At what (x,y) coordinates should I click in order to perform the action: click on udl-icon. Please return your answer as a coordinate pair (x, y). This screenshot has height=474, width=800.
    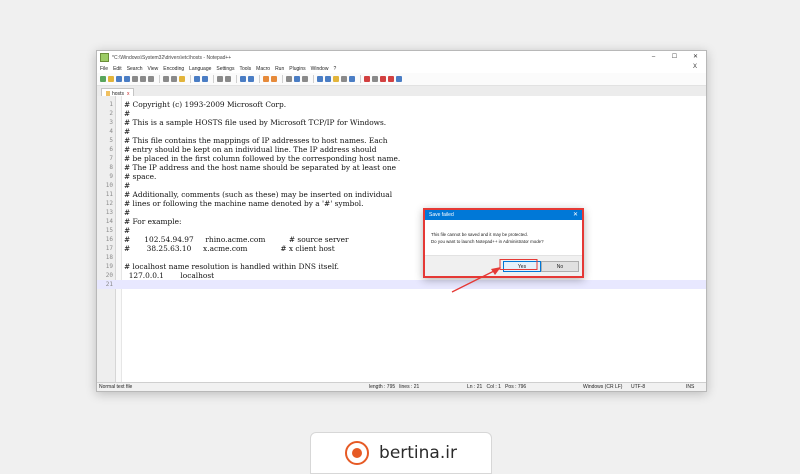
    Looking at the image, I should click on (320, 79).